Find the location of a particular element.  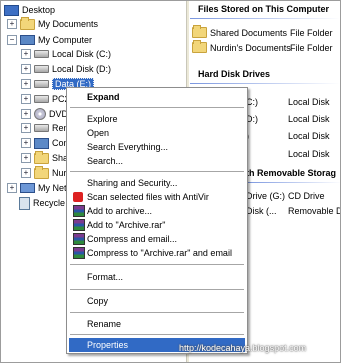

tree-item-local-disk-c: + Local Disk (C:) is located at coordinates (66, 54).